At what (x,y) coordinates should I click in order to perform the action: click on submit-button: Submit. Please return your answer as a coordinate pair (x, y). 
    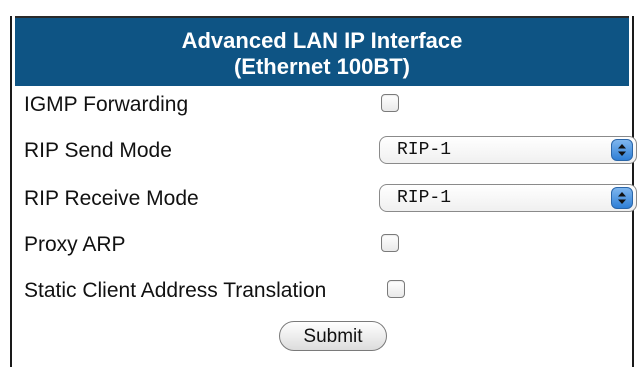
    Looking at the image, I should click on (333, 336).